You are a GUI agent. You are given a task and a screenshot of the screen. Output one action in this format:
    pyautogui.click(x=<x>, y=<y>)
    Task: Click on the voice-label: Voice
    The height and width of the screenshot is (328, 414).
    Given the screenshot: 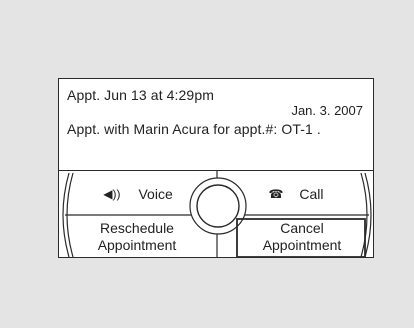 What is the action you would take?
    pyautogui.click(x=155, y=194)
    